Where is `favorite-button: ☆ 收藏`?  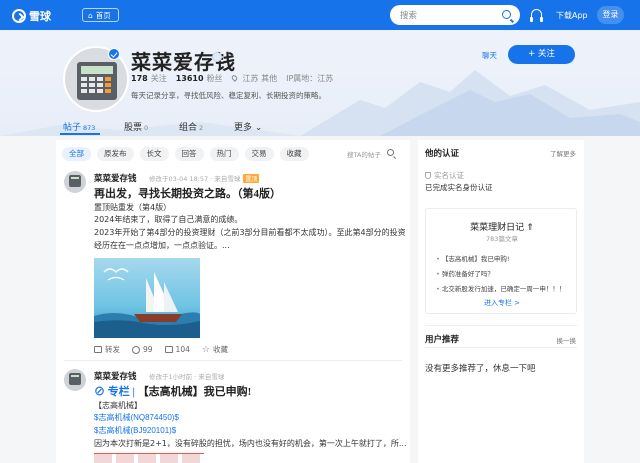
favorite-button: ☆ 收藏 is located at coordinates (215, 349).